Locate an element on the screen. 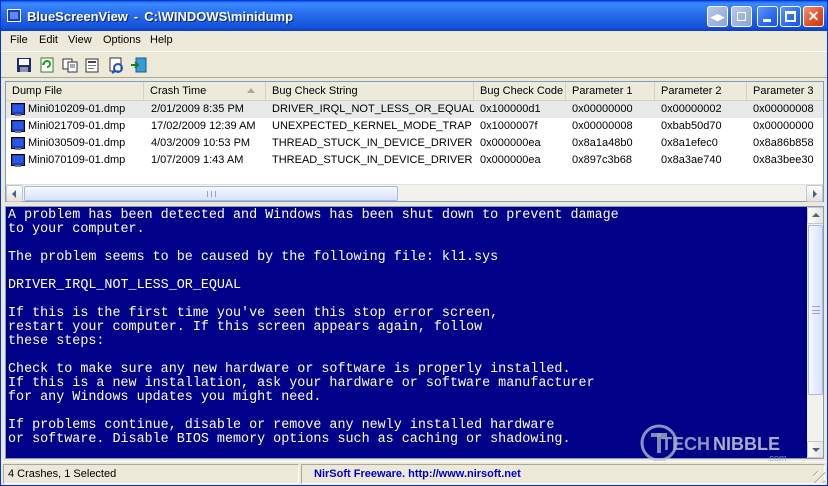 This screenshot has height=486, width=828. technibble-watermark: TECH NIBBLE .com is located at coordinates (719, 444).